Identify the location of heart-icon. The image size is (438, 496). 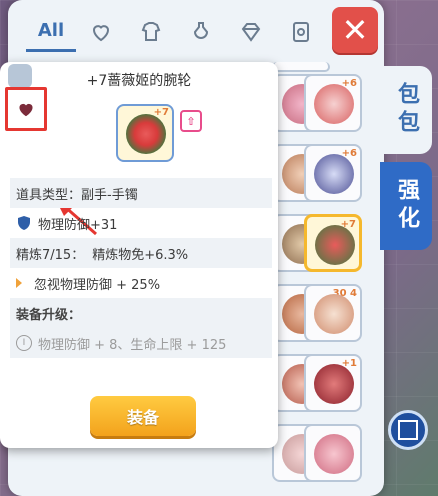
(26, 110).